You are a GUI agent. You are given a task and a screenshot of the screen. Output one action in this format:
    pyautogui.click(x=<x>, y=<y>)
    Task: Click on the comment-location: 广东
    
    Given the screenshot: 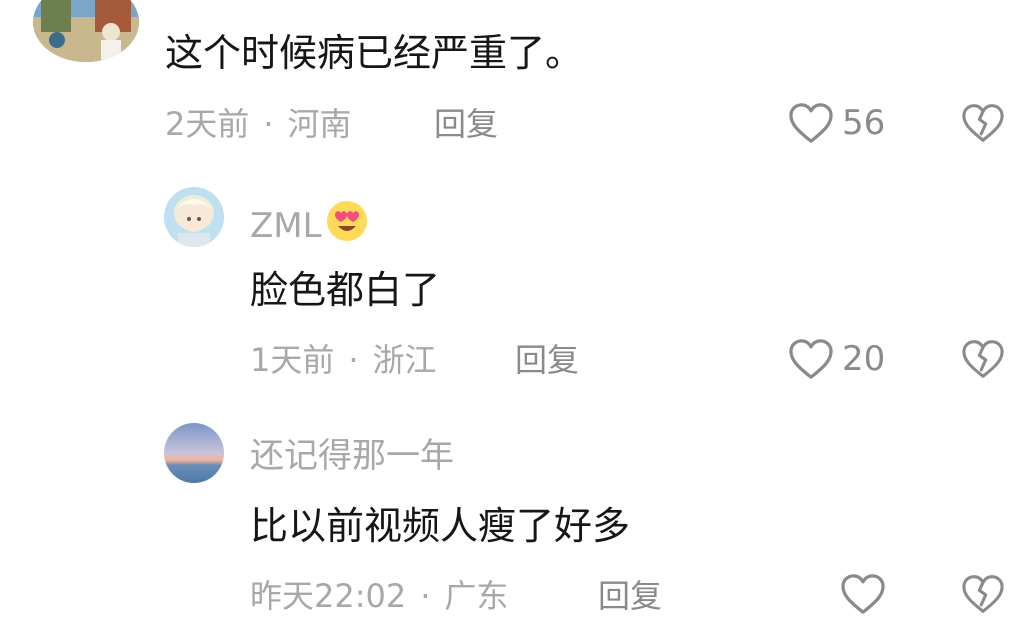 What is the action you would take?
    pyautogui.click(x=476, y=596)
    